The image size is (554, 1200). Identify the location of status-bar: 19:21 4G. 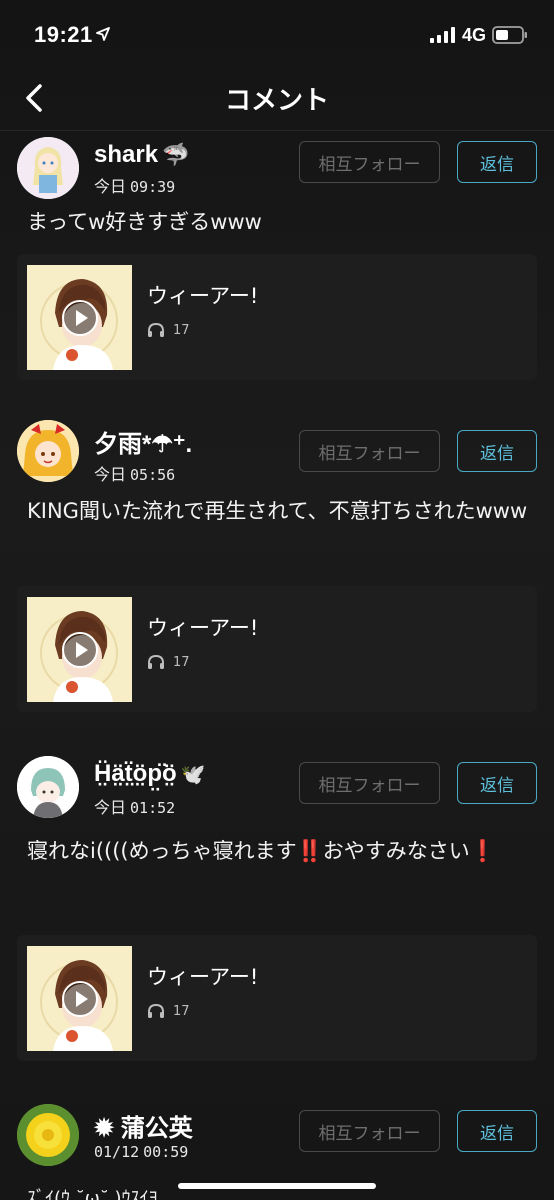
(277, 33).